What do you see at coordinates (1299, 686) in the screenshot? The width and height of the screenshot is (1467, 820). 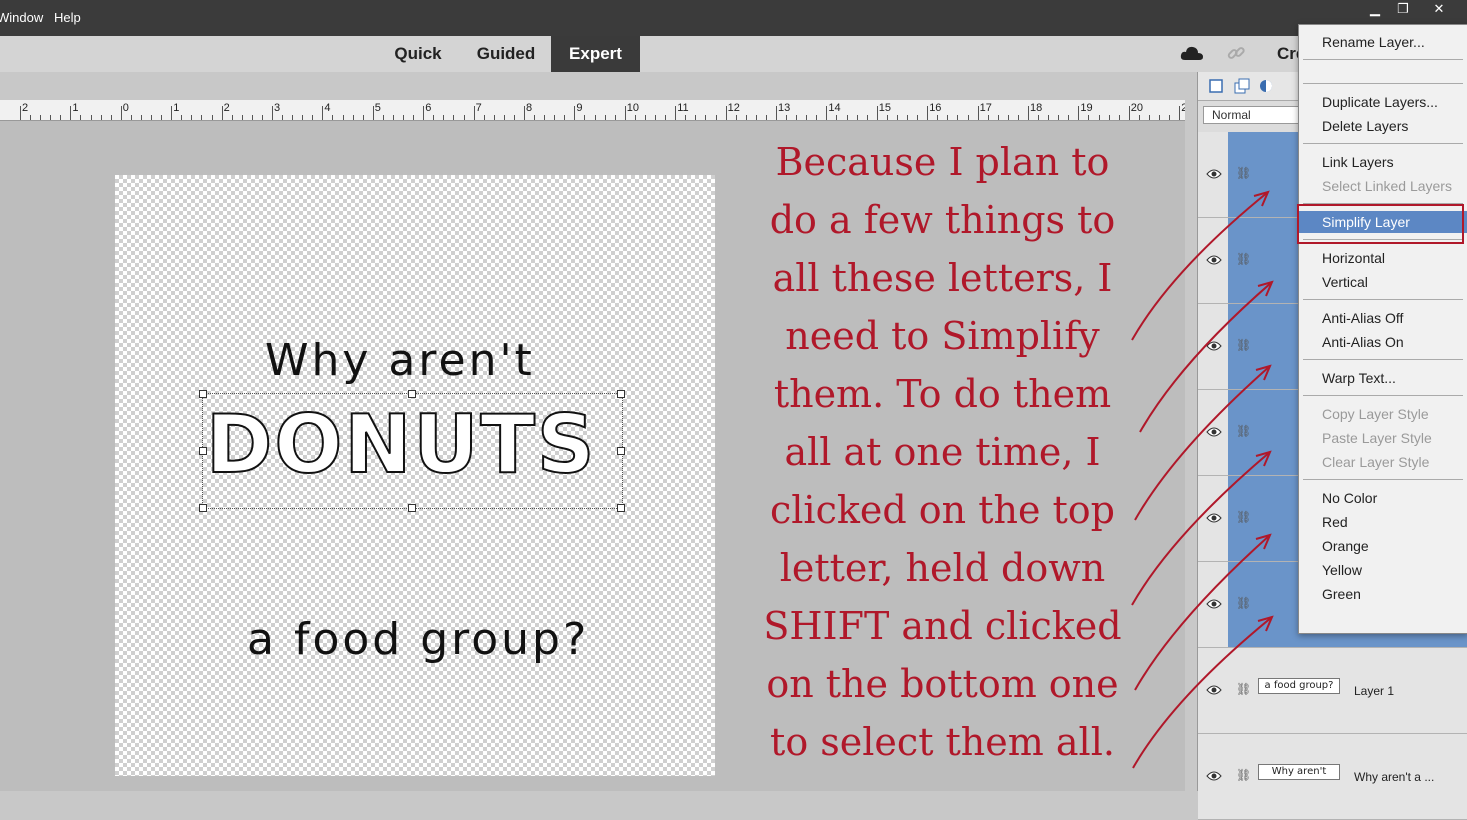 I see `layer-thumbnail: a food group?` at bounding box center [1299, 686].